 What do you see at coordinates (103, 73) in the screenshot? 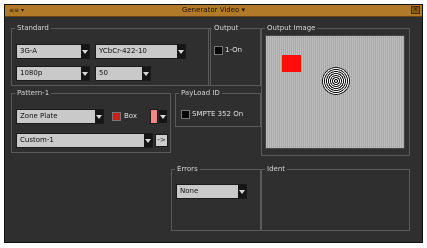
I see `rate-value: 50` at bounding box center [103, 73].